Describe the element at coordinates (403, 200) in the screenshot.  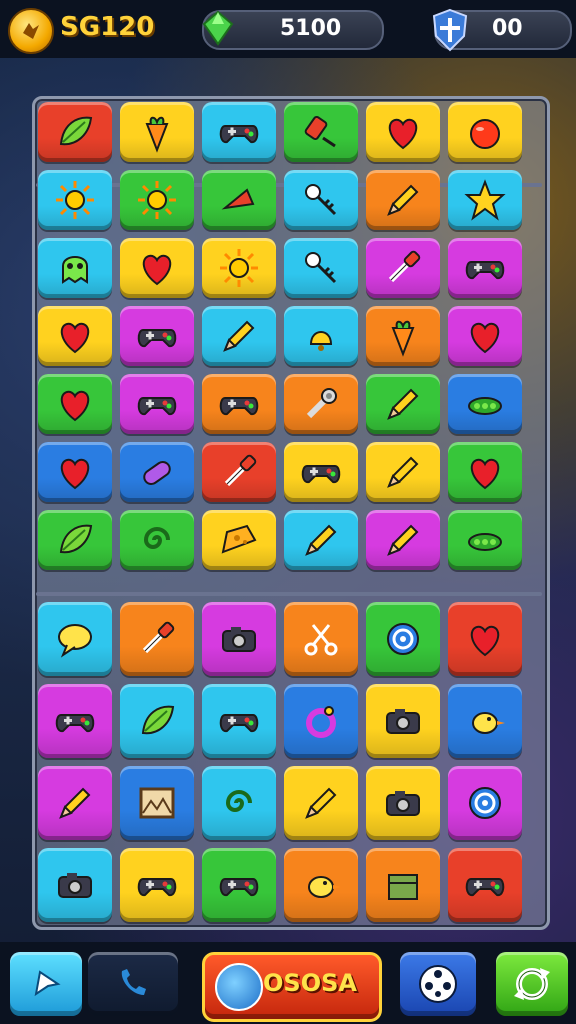
I see `tile-paint` at that location.